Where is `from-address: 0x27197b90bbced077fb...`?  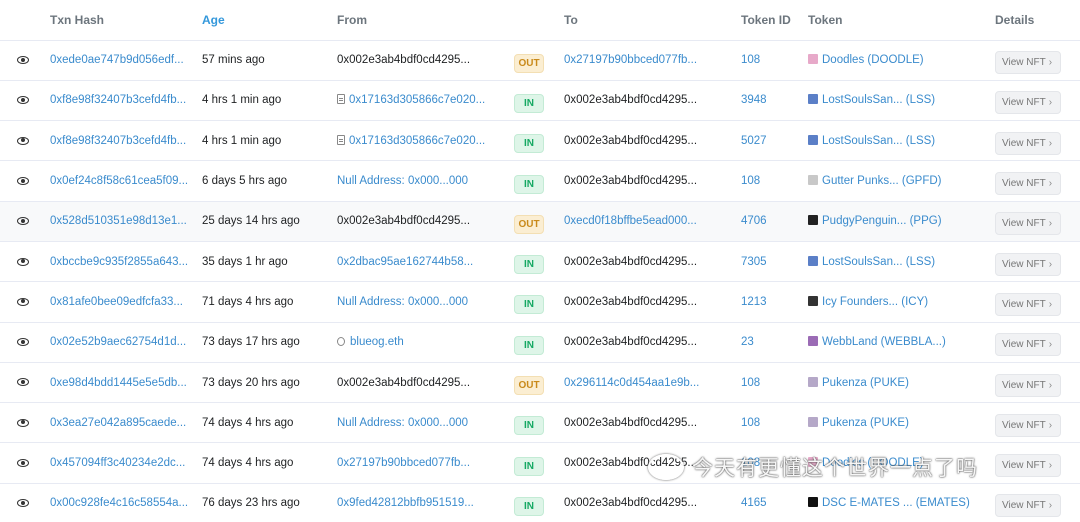 from-address: 0x27197b90bbced077fb... is located at coordinates (403, 463).